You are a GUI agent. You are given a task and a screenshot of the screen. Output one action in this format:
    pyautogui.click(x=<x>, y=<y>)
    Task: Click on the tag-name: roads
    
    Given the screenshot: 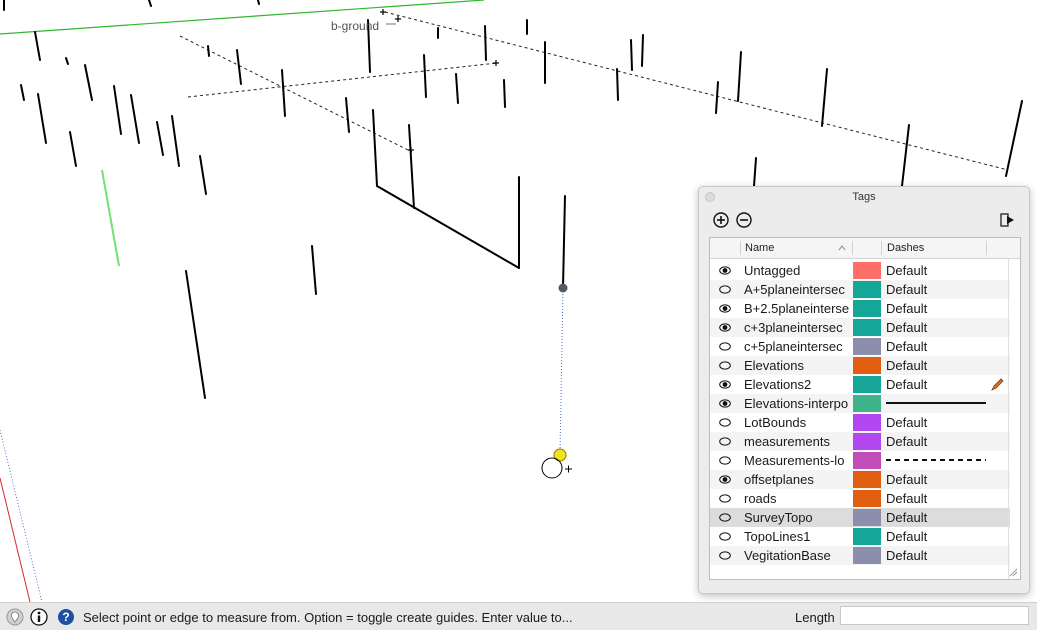 What is the action you would take?
    pyautogui.click(x=797, y=498)
    